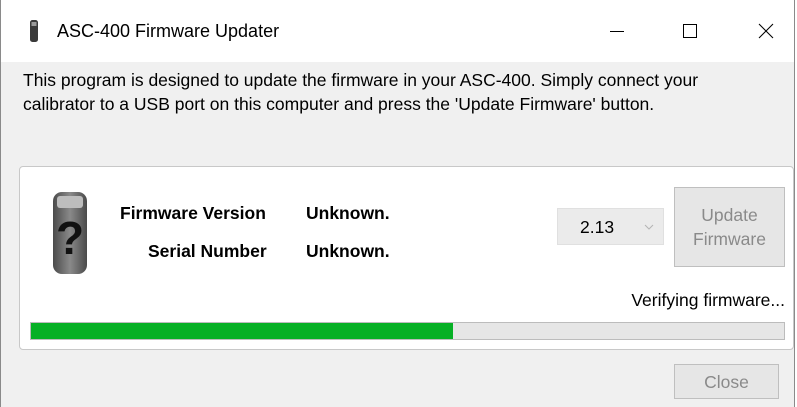 The width and height of the screenshot is (797, 407). I want to click on firmware-version-selected: 2.13, so click(597, 227).